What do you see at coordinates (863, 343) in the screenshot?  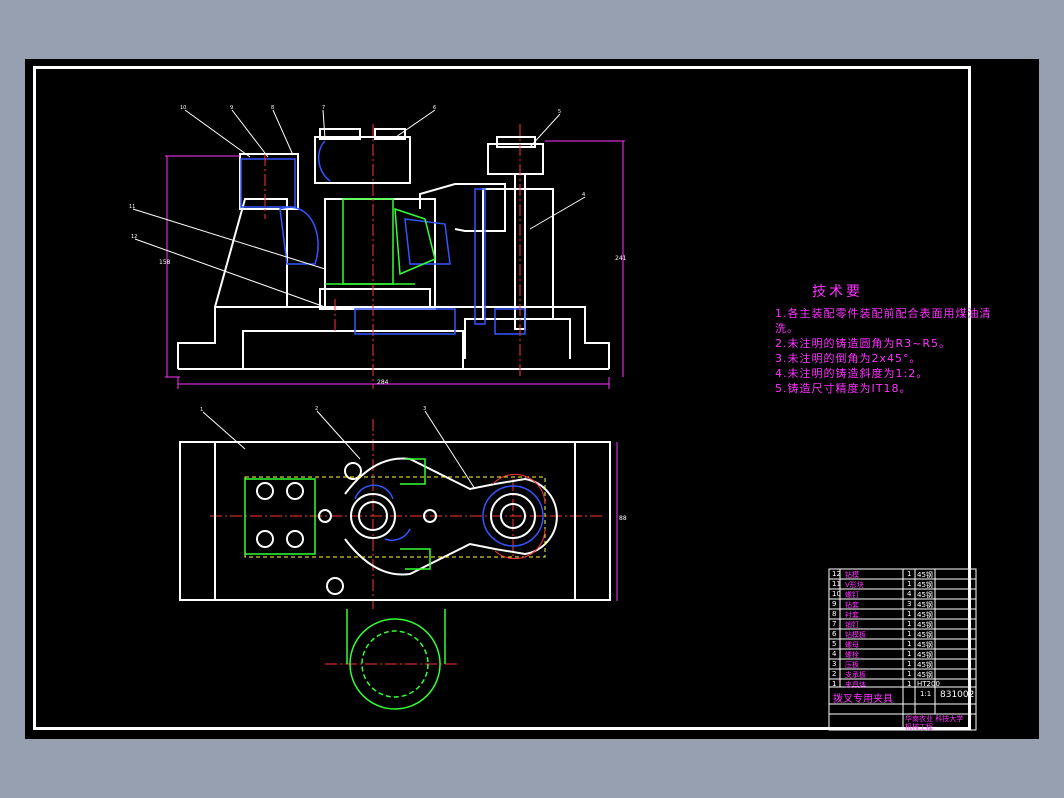 I see `tech-req-line: 2.未注明的铸造圆角为R3~R5。` at bounding box center [863, 343].